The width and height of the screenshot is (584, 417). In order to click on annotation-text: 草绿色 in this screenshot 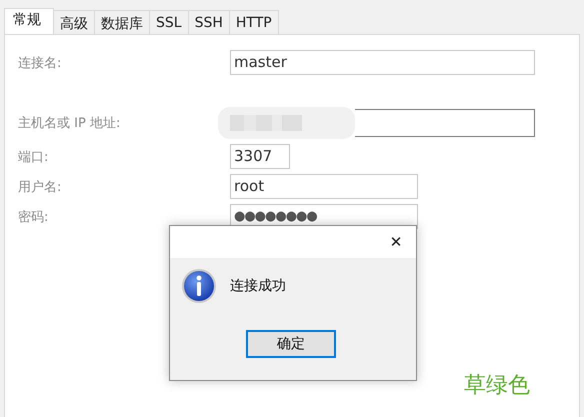, I will do `click(497, 386)`.